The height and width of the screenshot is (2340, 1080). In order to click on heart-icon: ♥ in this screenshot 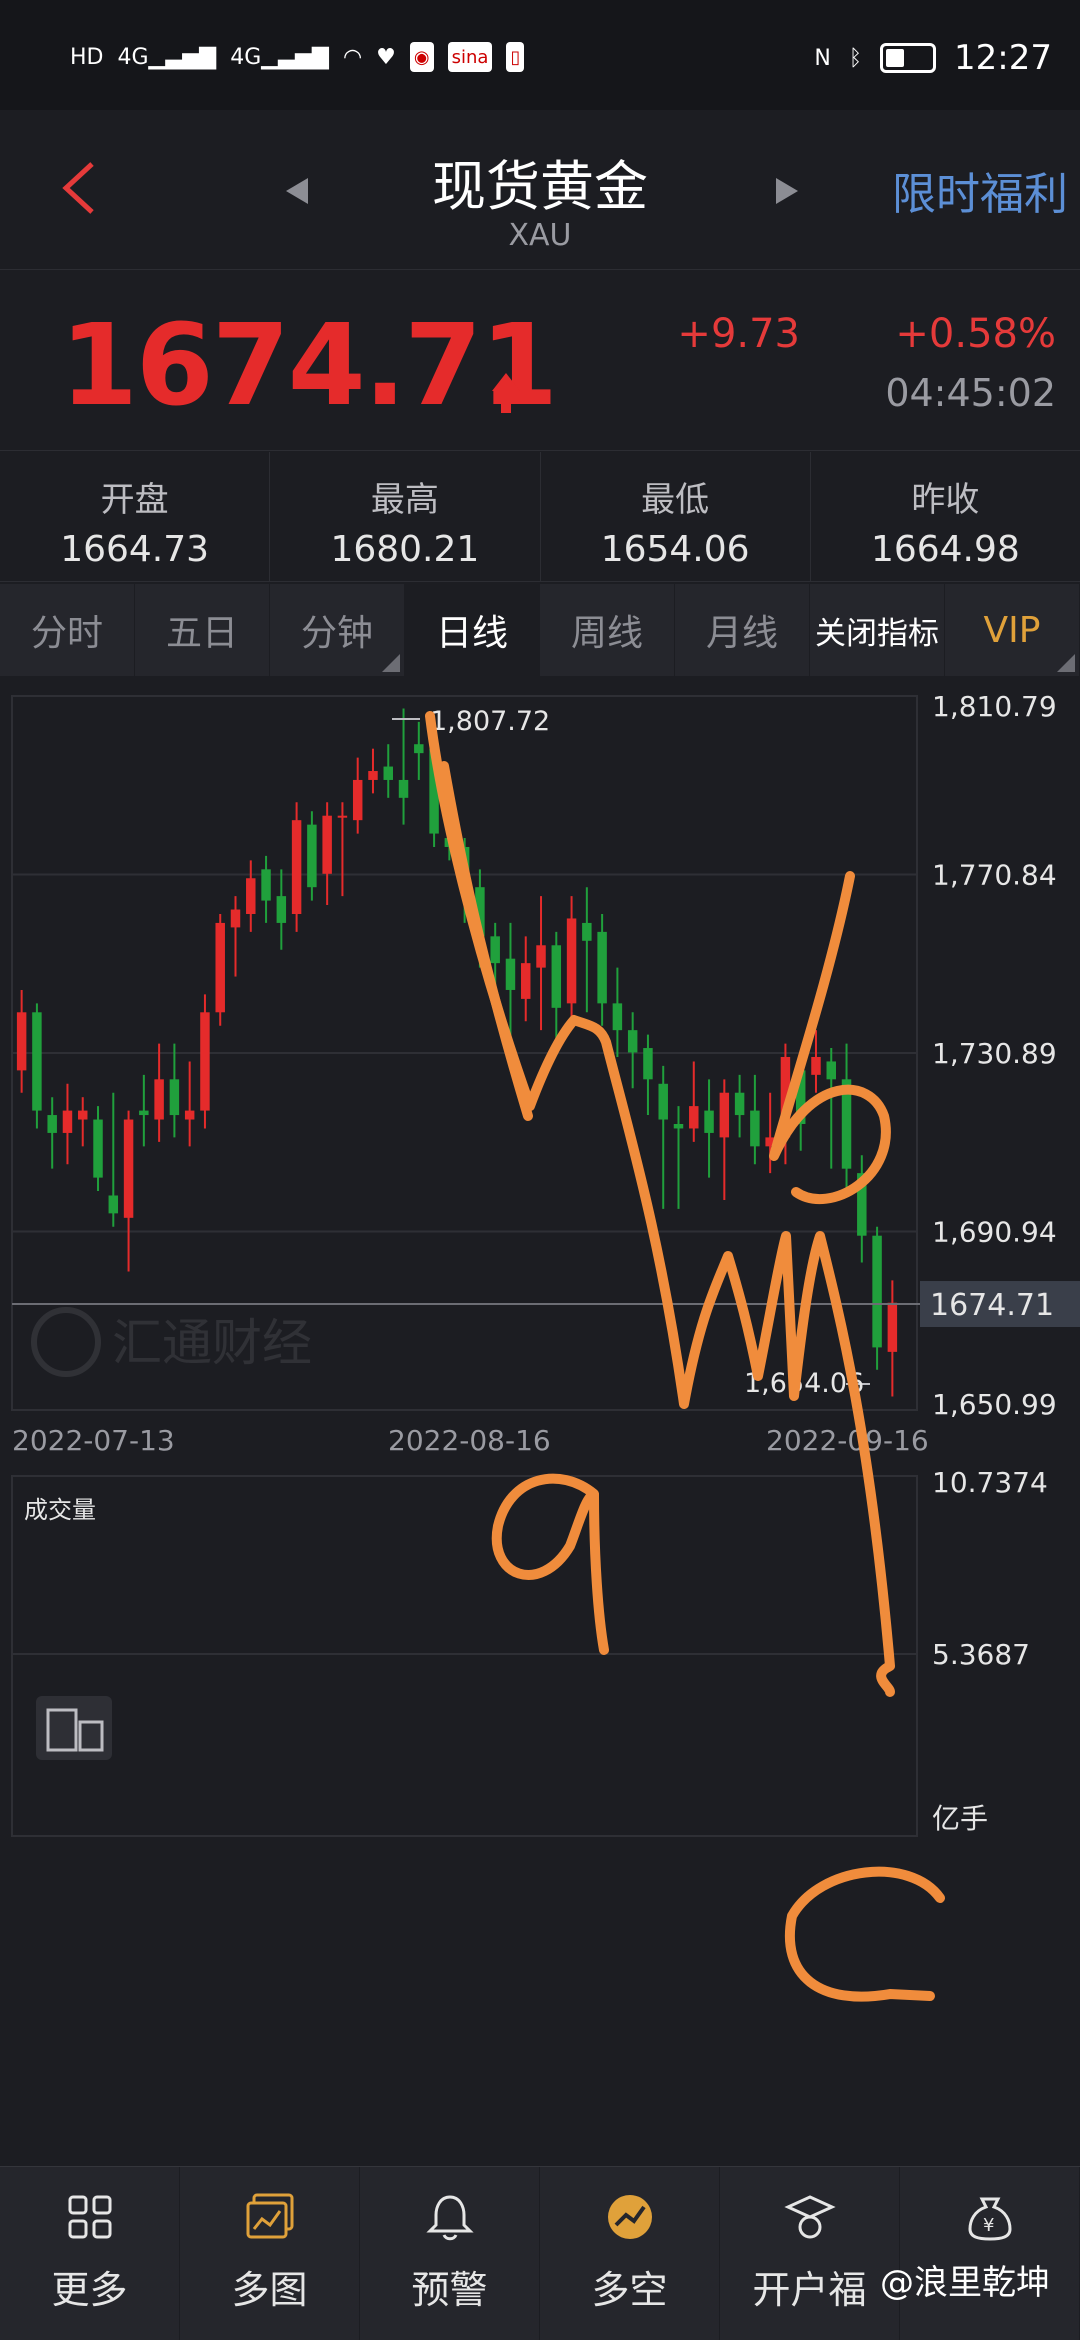, I will do `click(386, 57)`.